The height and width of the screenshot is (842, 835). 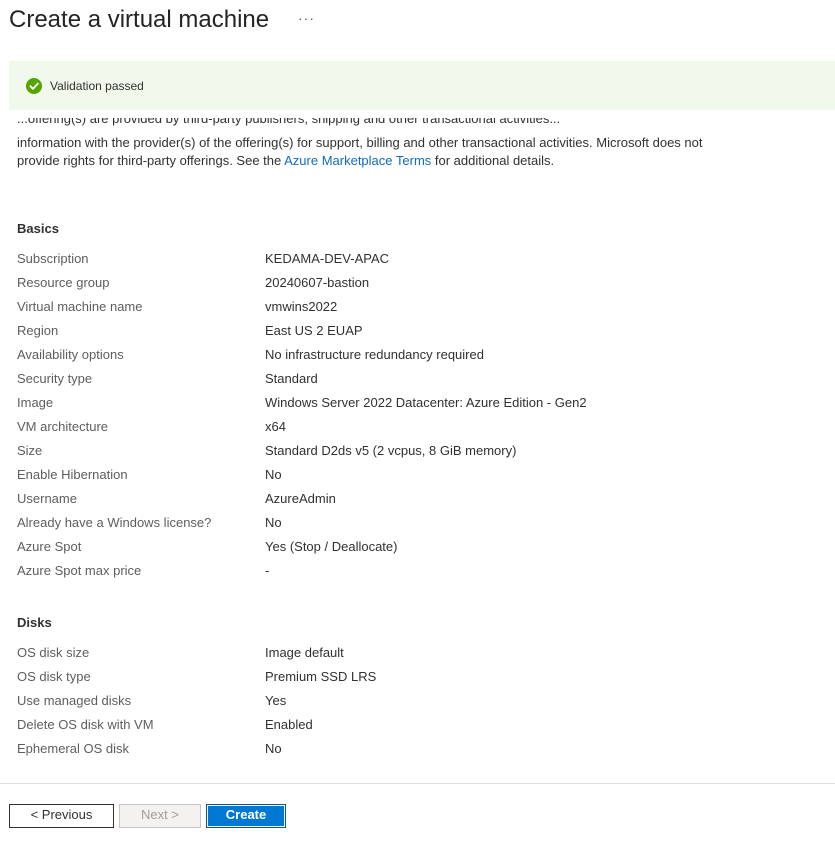 I want to click on disks-row: OS disk size Image default, so click(x=417, y=653).